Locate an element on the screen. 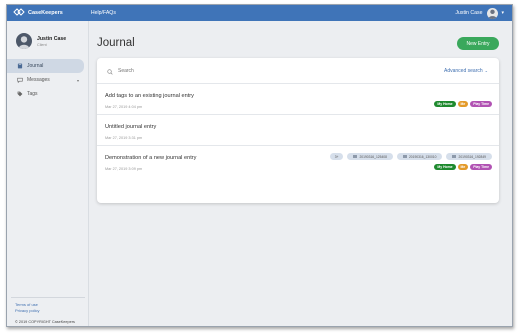 Image resolution: width=520 pixels, height=335 pixels. attachment-chip: 20190316_192849 is located at coordinates (469, 156).